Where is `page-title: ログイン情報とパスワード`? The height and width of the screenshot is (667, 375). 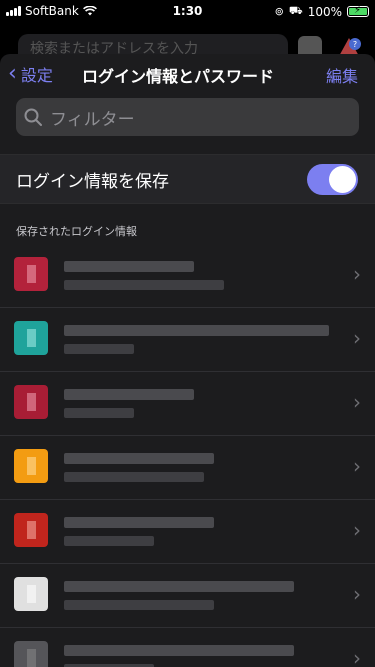 page-title: ログイン情報とパスワード is located at coordinates (178, 76).